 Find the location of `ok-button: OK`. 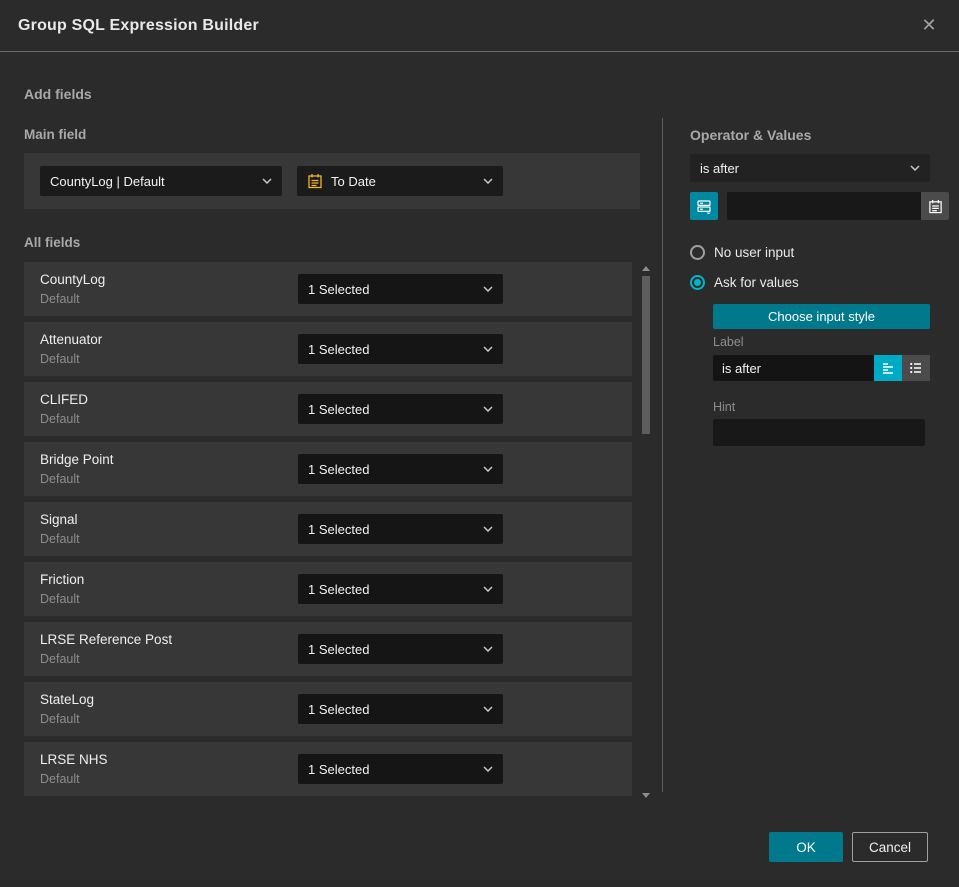

ok-button: OK is located at coordinates (806, 847).